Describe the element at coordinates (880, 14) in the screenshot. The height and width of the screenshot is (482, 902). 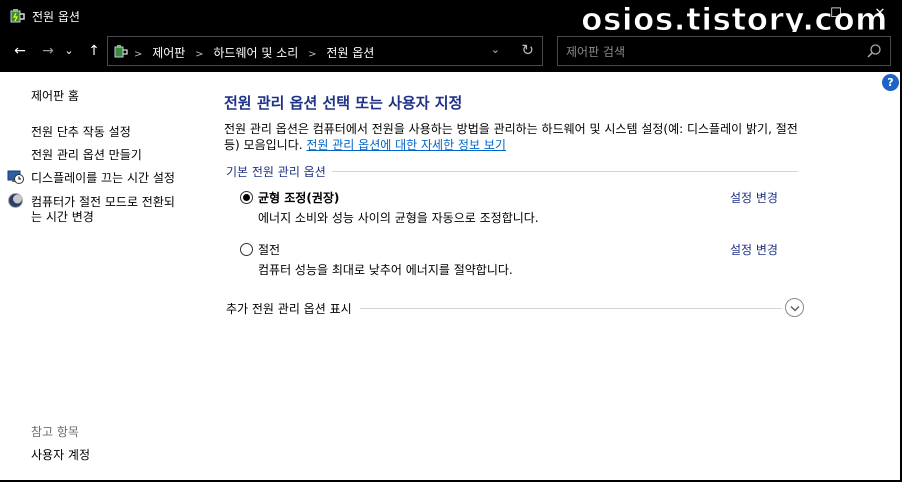
I see `close-button: ✕` at that location.